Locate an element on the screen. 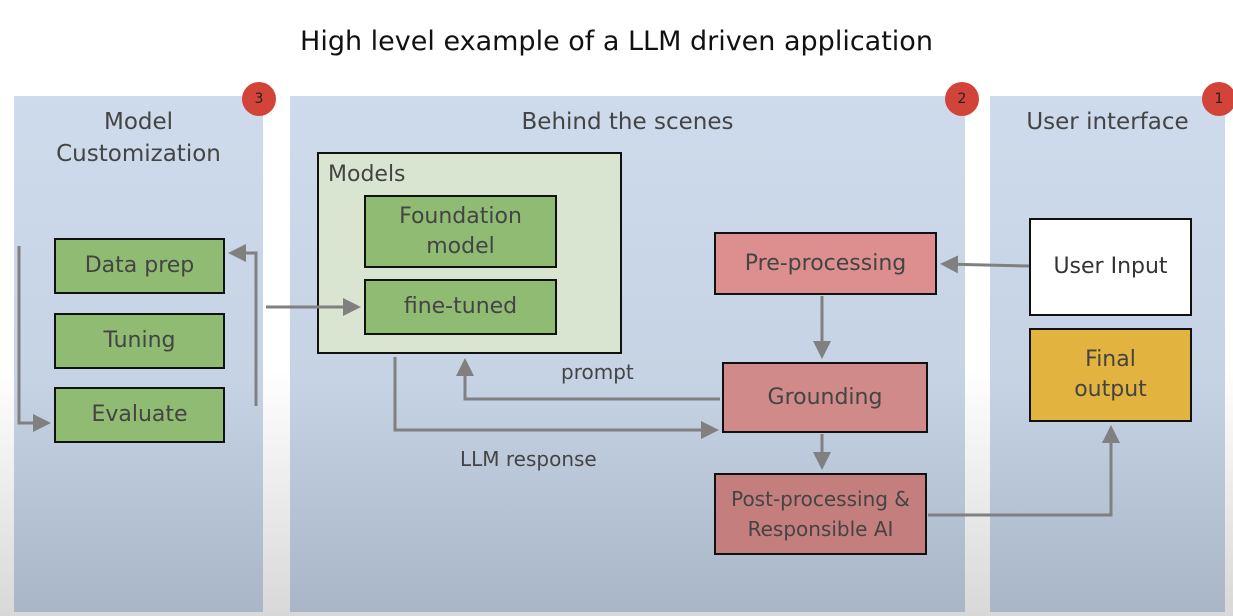 The width and height of the screenshot is (1233, 616). arrow-user-input-to-pre is located at coordinates (985, 264).